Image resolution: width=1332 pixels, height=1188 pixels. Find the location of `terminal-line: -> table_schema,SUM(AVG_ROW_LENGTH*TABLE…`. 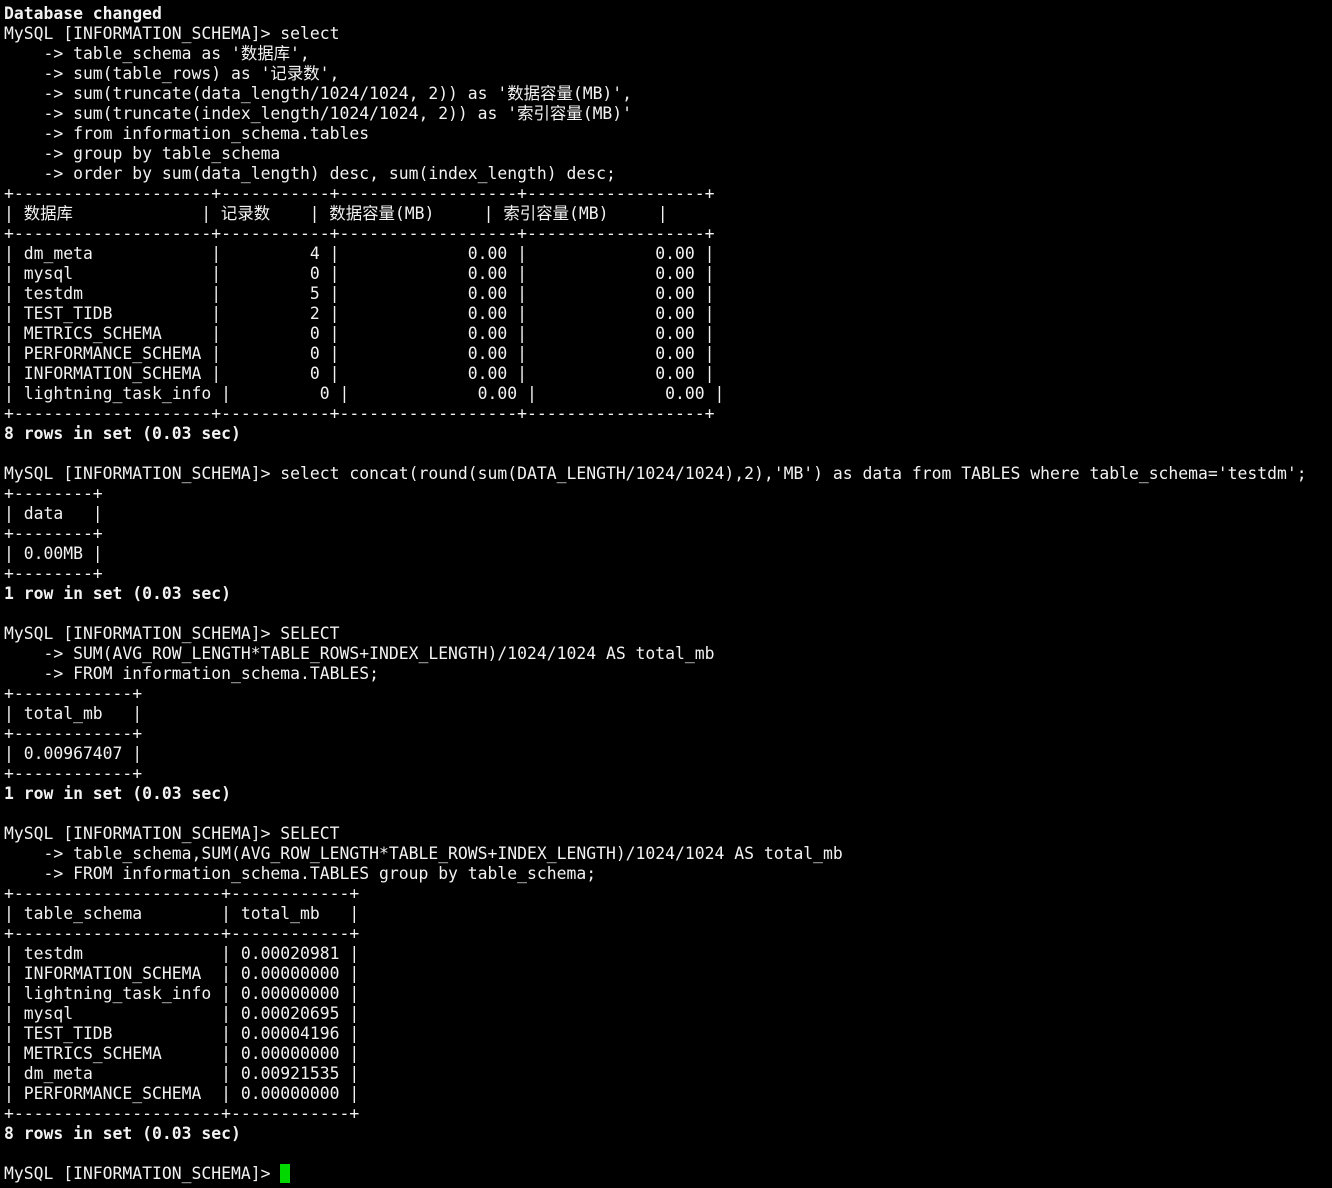

terminal-line: -> table_schema,SUM(AVG_ROW_LENGTH*TABLE… is located at coordinates (423, 853).